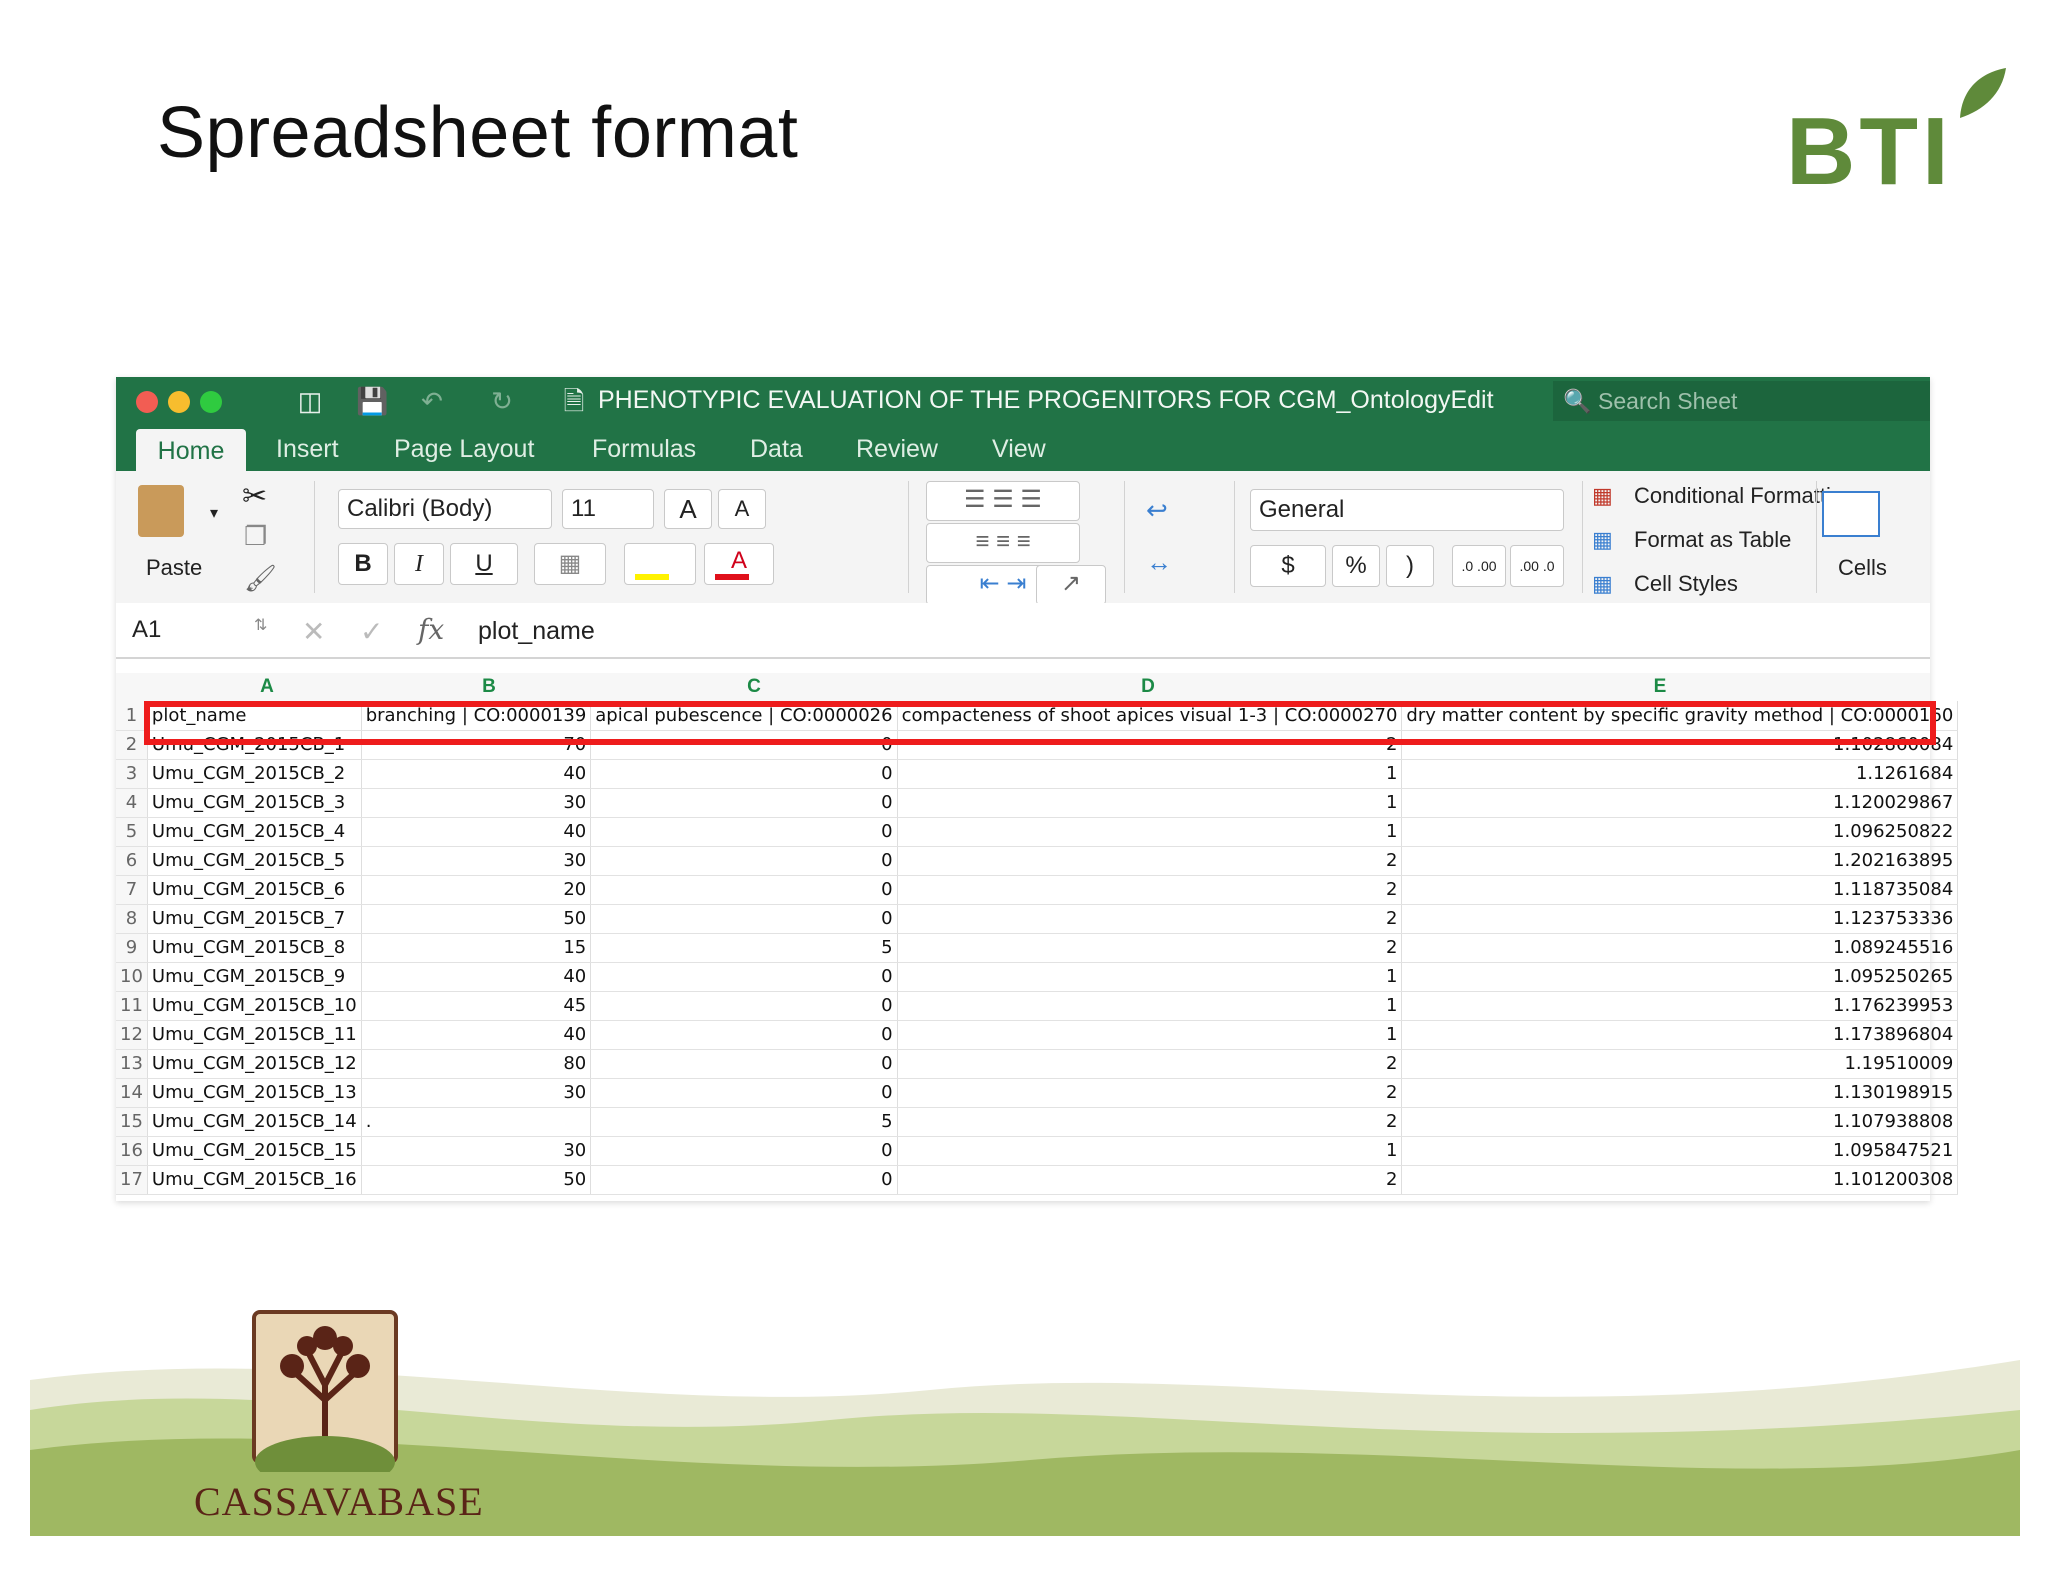 This screenshot has height=1582, width=2048. I want to click on column-header-d: D, so click(1148, 687).